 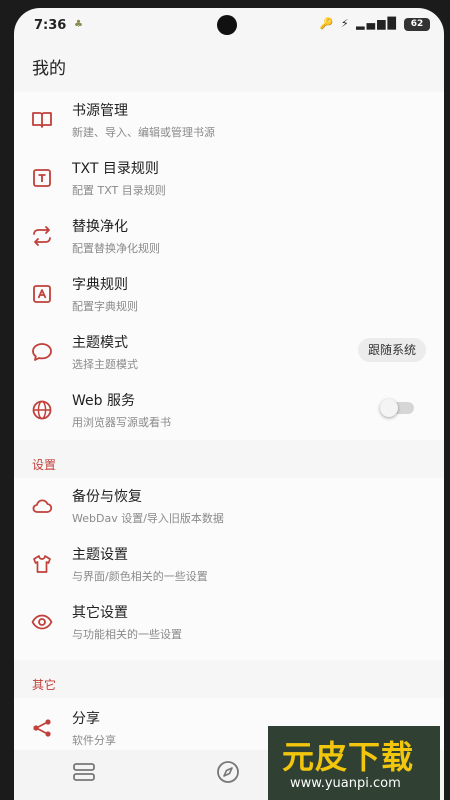 I want to click on battery-icon: 62, so click(x=417, y=24).